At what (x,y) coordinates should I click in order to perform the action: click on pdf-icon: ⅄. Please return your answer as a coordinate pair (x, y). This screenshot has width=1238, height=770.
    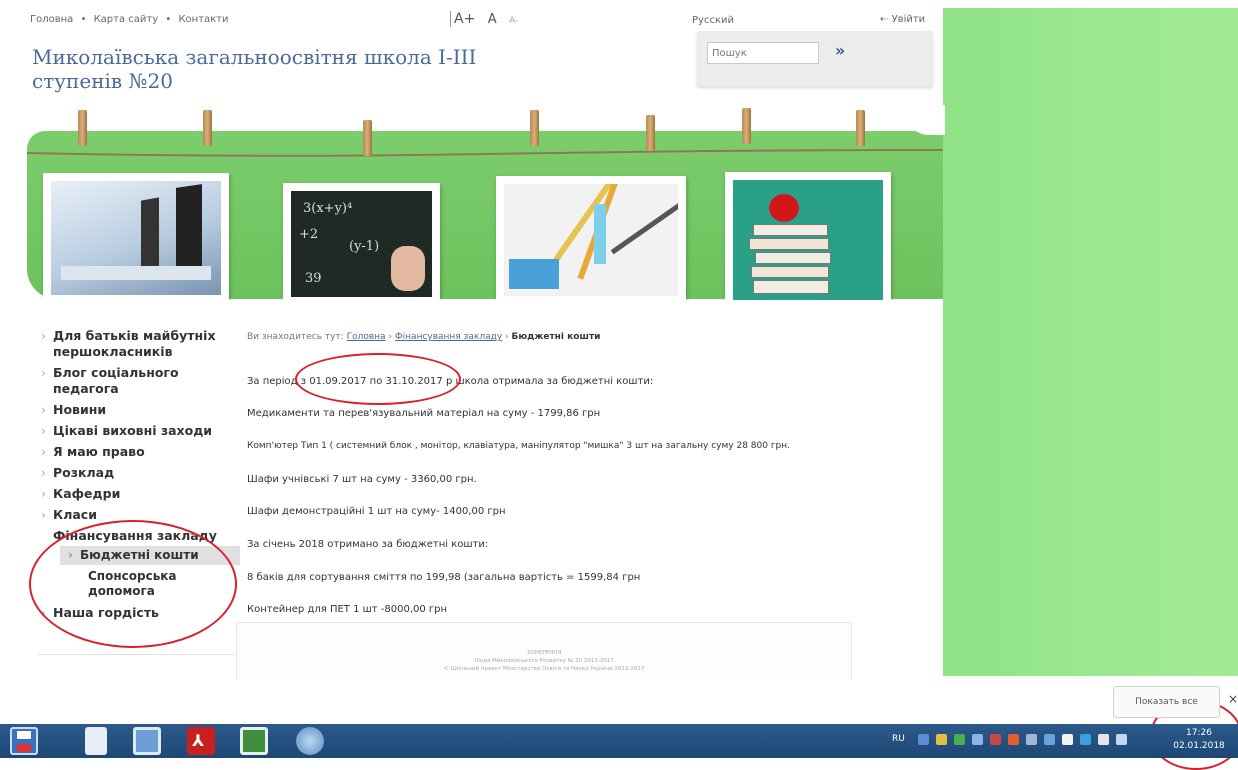
    Looking at the image, I should click on (201, 741).